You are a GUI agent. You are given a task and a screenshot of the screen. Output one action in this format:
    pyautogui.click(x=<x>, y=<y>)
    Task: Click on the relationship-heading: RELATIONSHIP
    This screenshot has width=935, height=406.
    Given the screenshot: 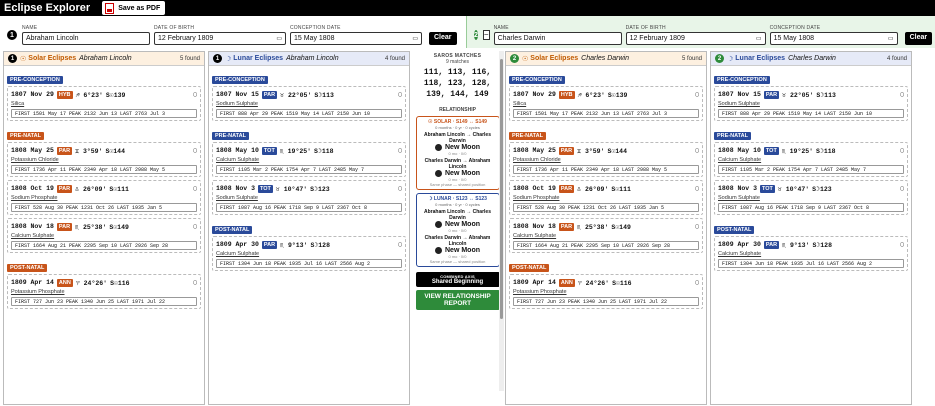 What is the action you would take?
    pyautogui.click(x=457, y=110)
    